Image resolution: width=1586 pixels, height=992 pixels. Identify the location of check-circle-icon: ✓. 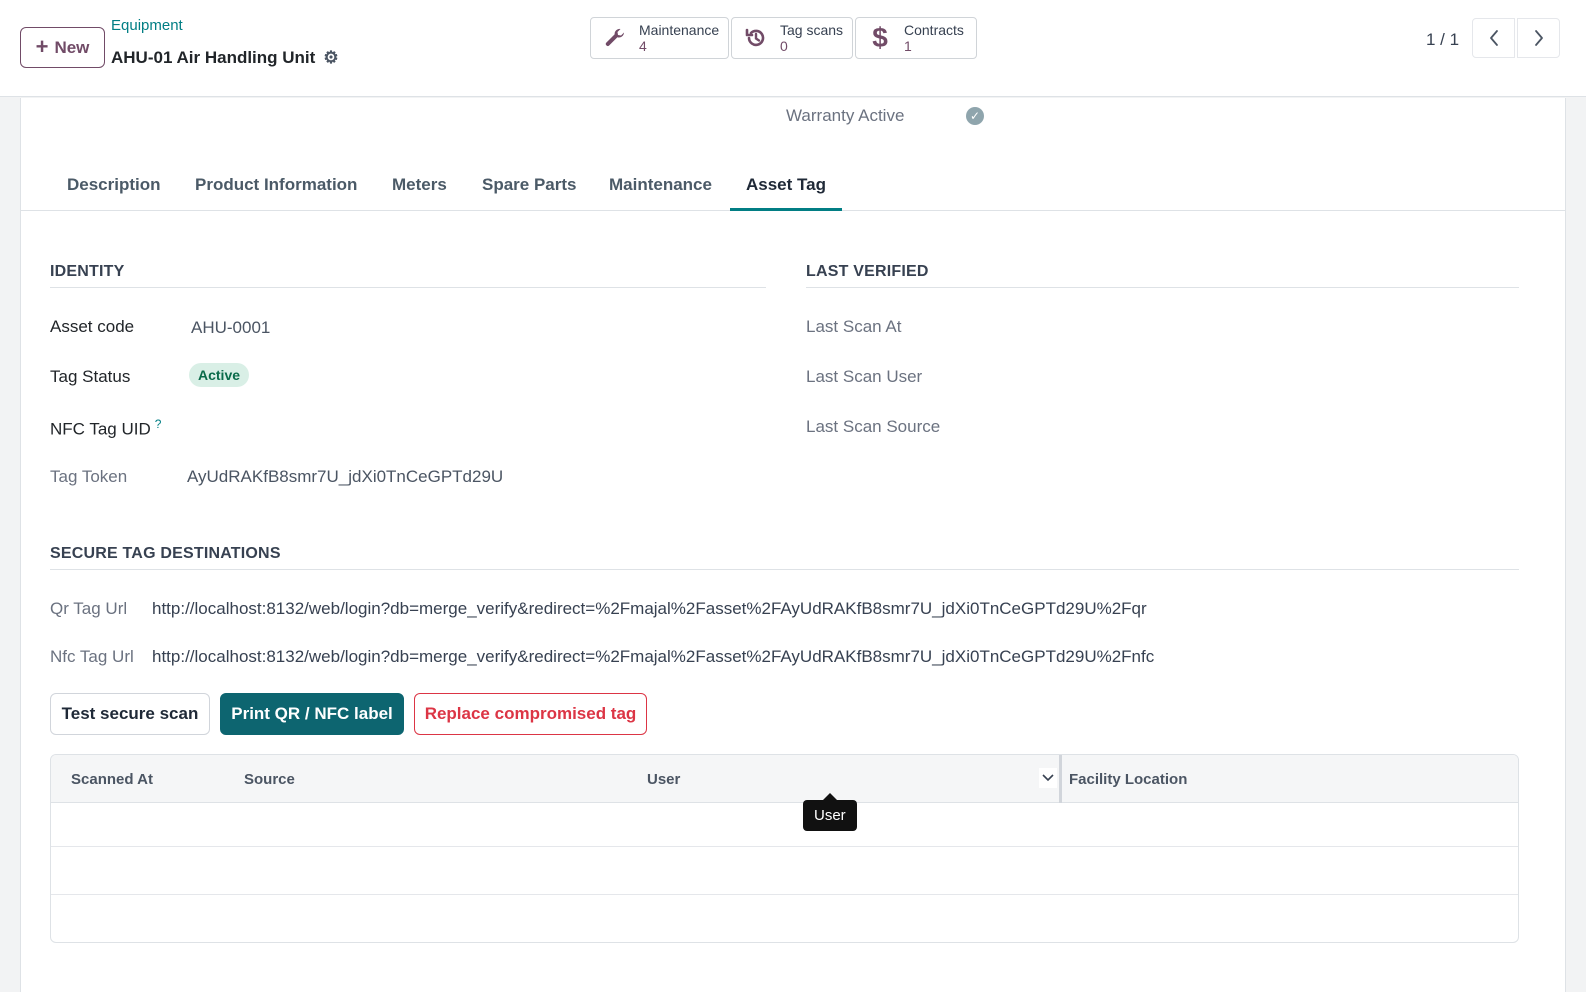
(975, 116).